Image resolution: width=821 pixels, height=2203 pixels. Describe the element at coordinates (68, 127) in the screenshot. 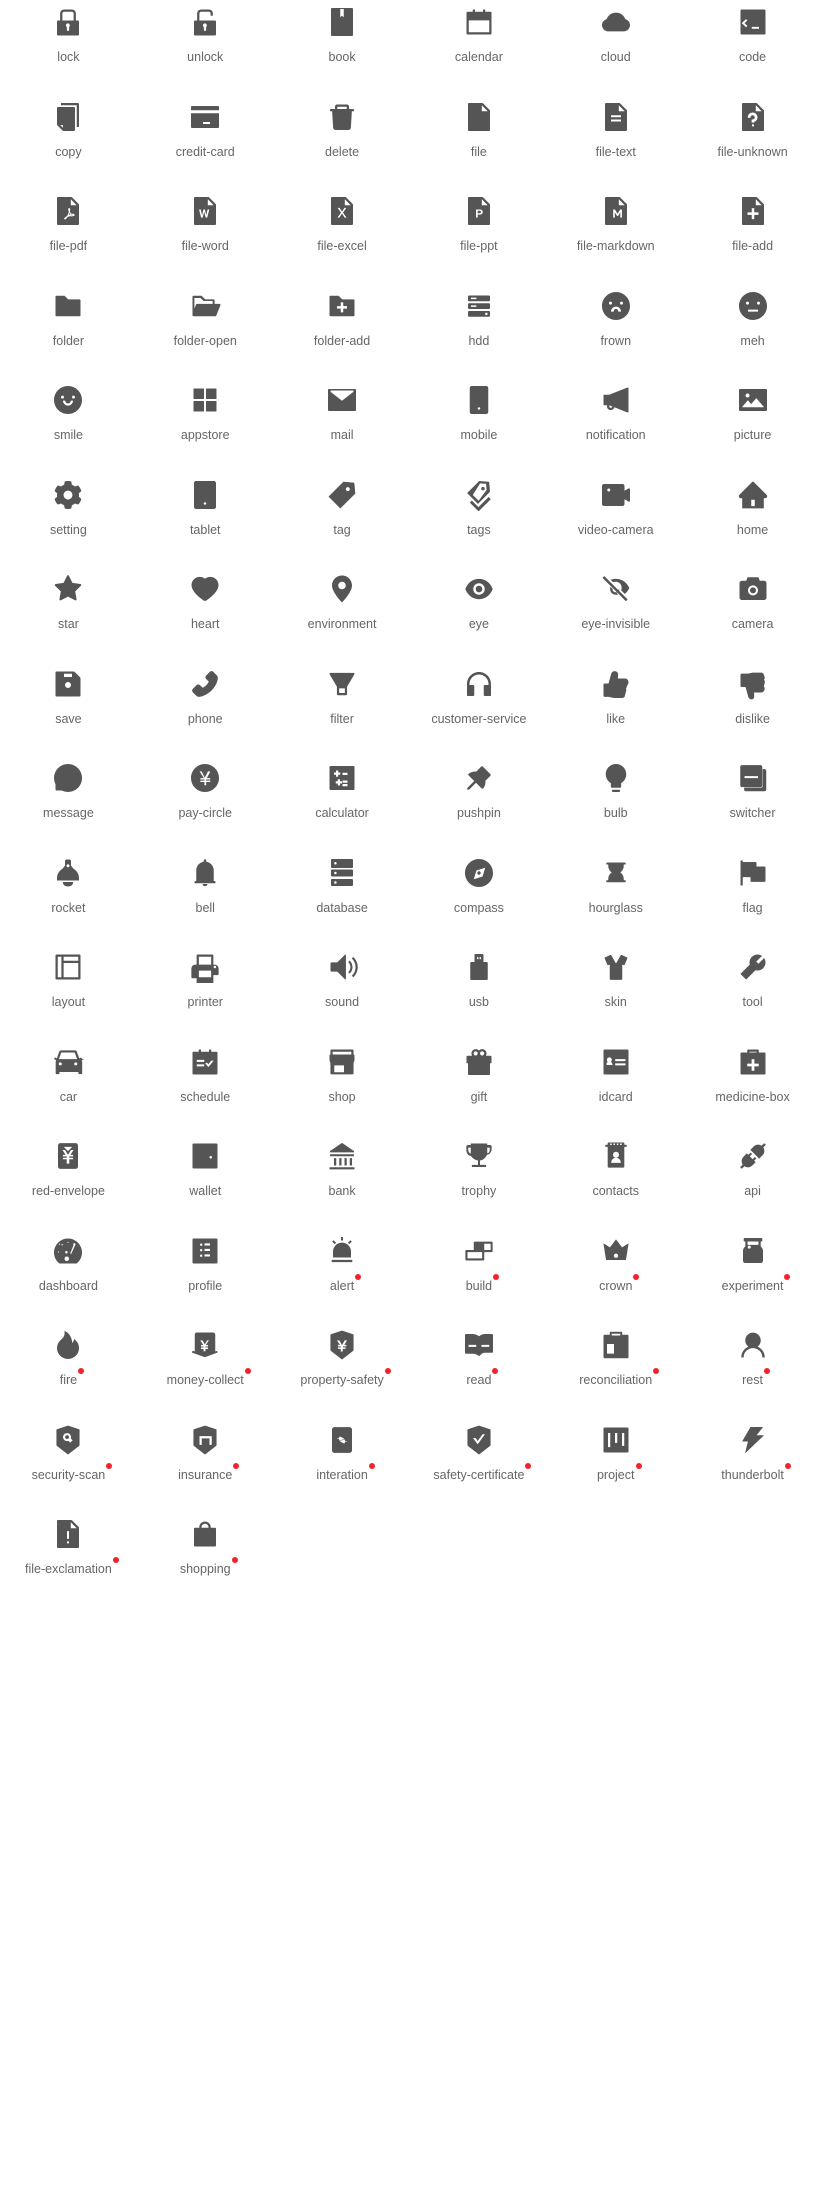

I see `icon-cell: copy` at that location.